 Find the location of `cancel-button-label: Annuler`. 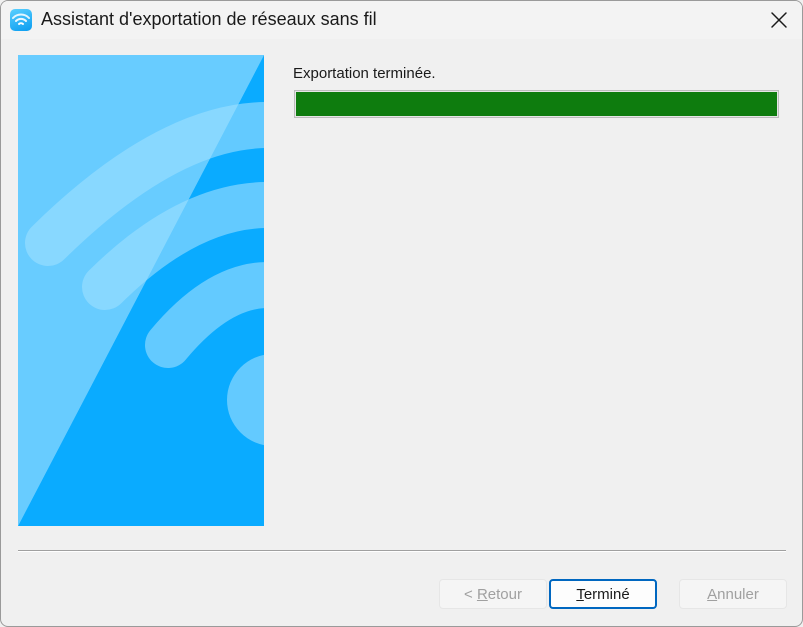

cancel-button-label: Annuler is located at coordinates (733, 594).